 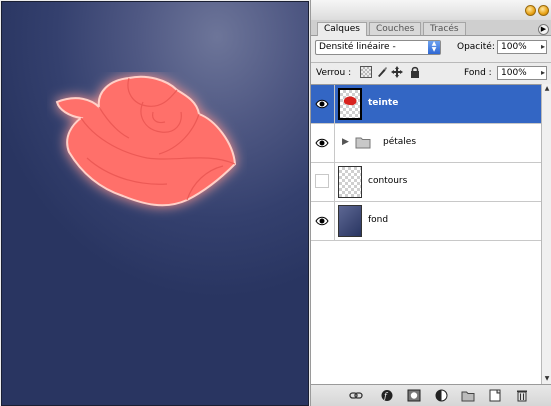 What do you see at coordinates (434, 47) in the screenshot?
I see `select-arrows-icon: ▲ ▼` at bounding box center [434, 47].